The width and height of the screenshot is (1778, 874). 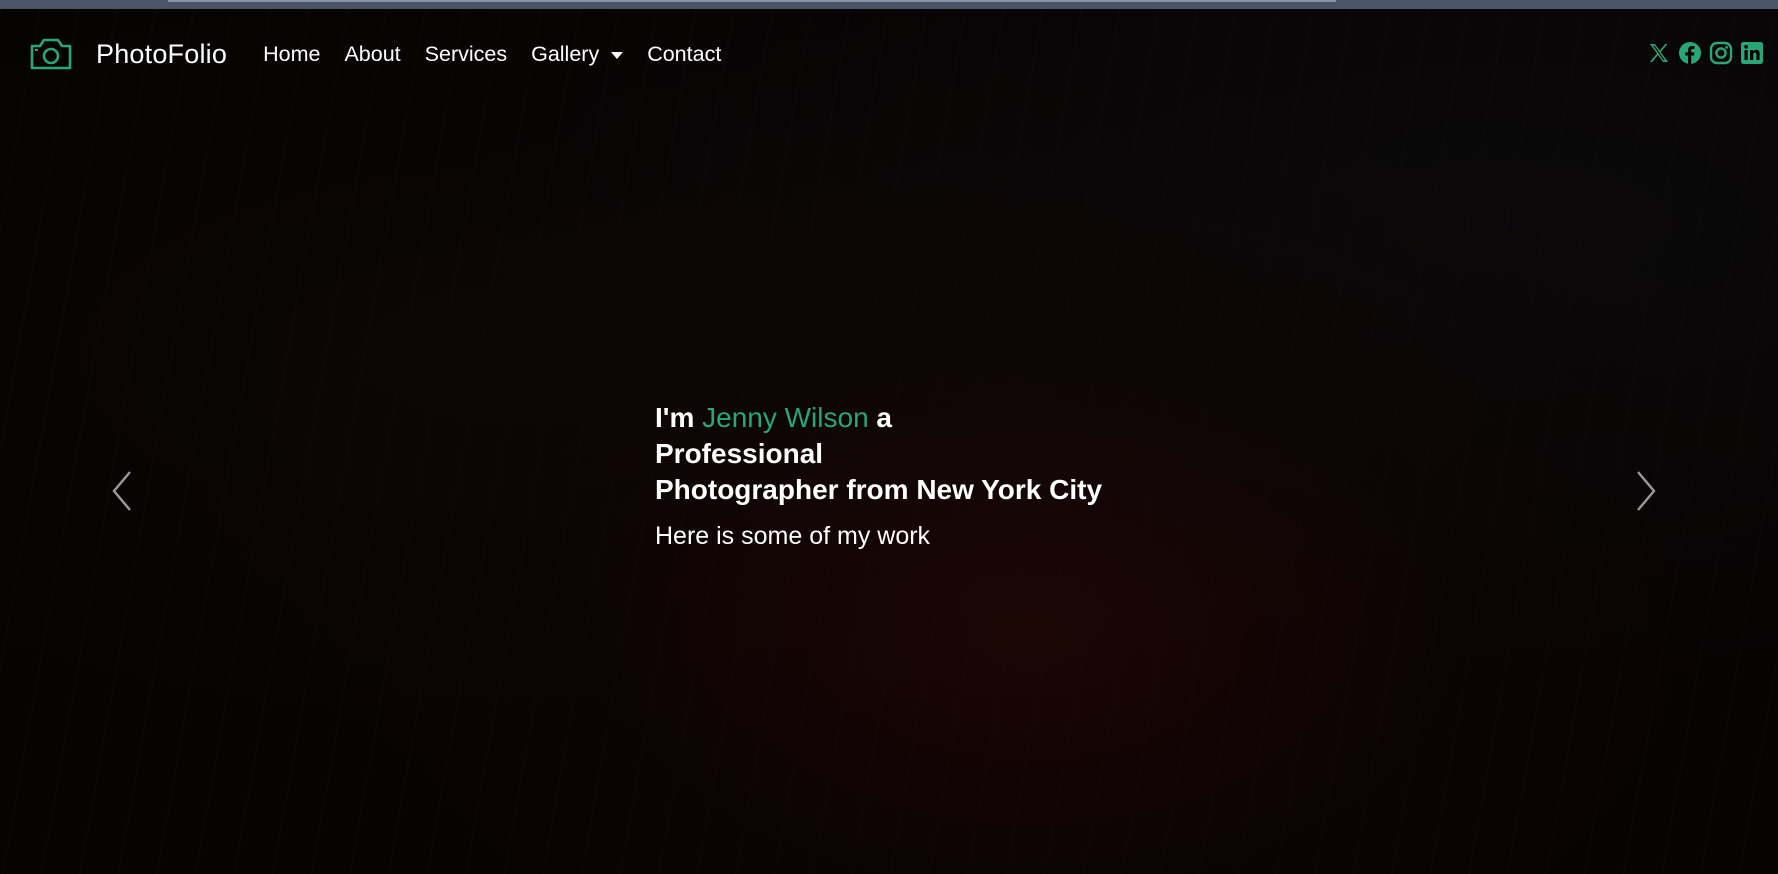 I want to click on brand-name: PhotoFolio, so click(x=162, y=53).